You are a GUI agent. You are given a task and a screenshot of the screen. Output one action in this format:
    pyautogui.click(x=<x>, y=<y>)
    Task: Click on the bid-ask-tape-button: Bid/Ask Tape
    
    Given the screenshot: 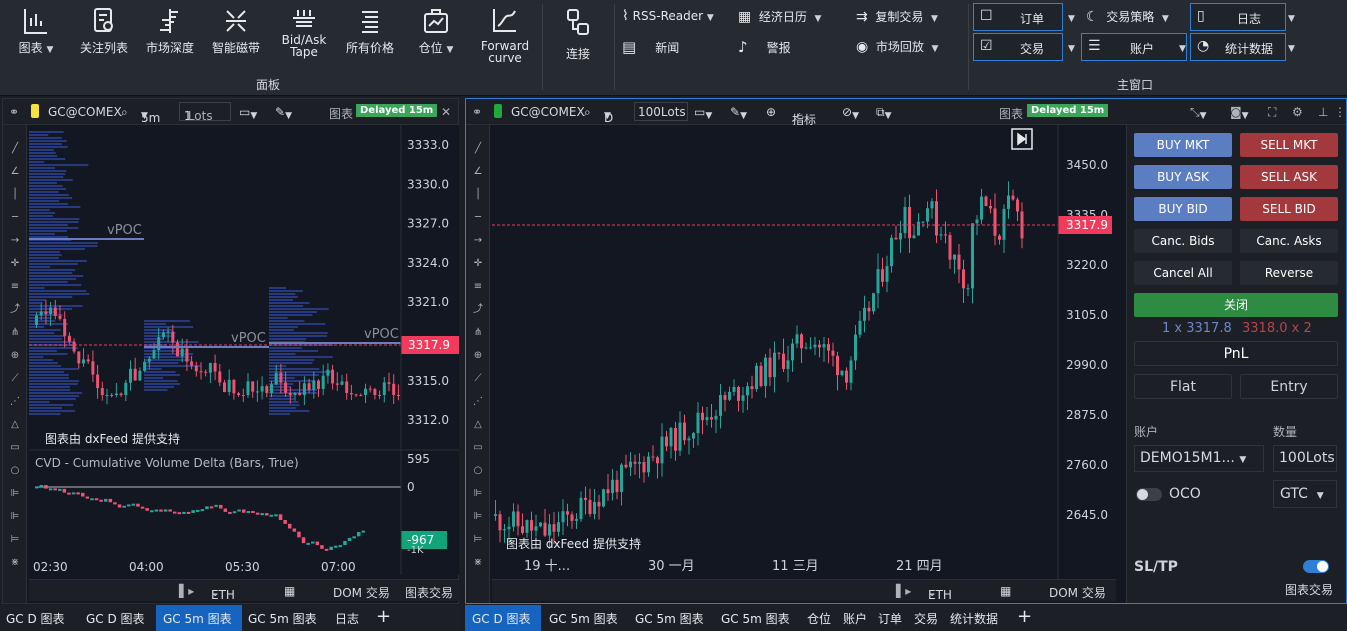 What is the action you would take?
    pyautogui.click(x=304, y=32)
    